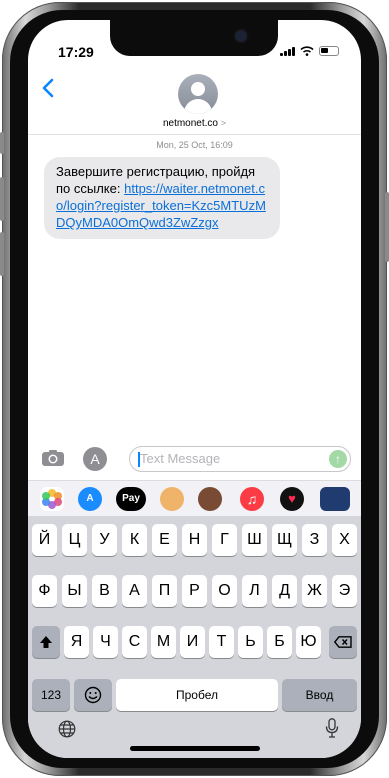 The image size is (389, 778). I want to click on more-apps-icon, so click(335, 499).